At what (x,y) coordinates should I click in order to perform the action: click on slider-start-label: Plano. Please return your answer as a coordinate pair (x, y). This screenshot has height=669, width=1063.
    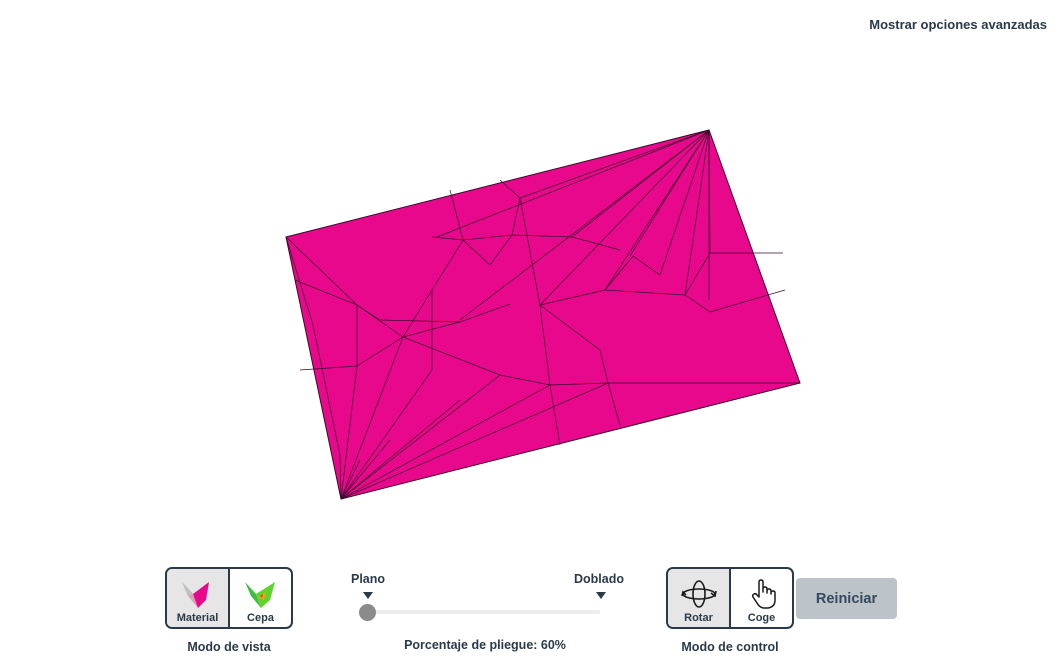
    Looking at the image, I should click on (368, 579).